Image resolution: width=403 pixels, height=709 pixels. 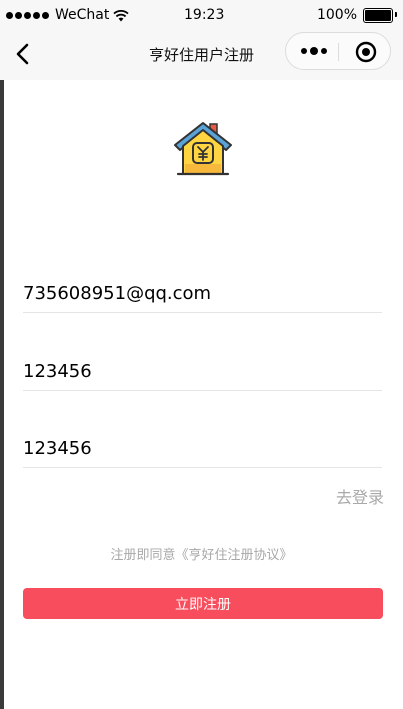 I want to click on close-miniprogram-button, so click(x=366, y=52).